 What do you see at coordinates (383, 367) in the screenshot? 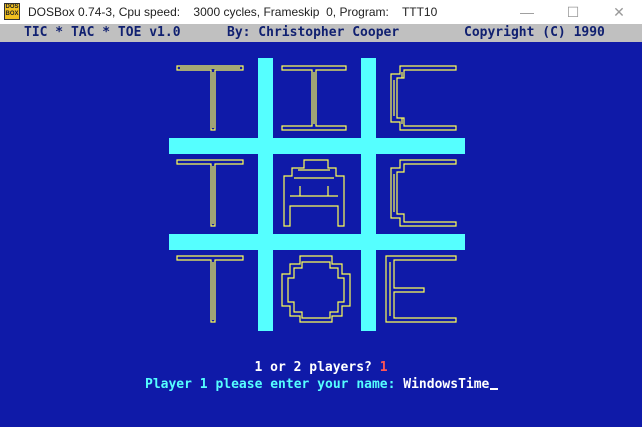
I see `players-answer: 1` at bounding box center [383, 367].